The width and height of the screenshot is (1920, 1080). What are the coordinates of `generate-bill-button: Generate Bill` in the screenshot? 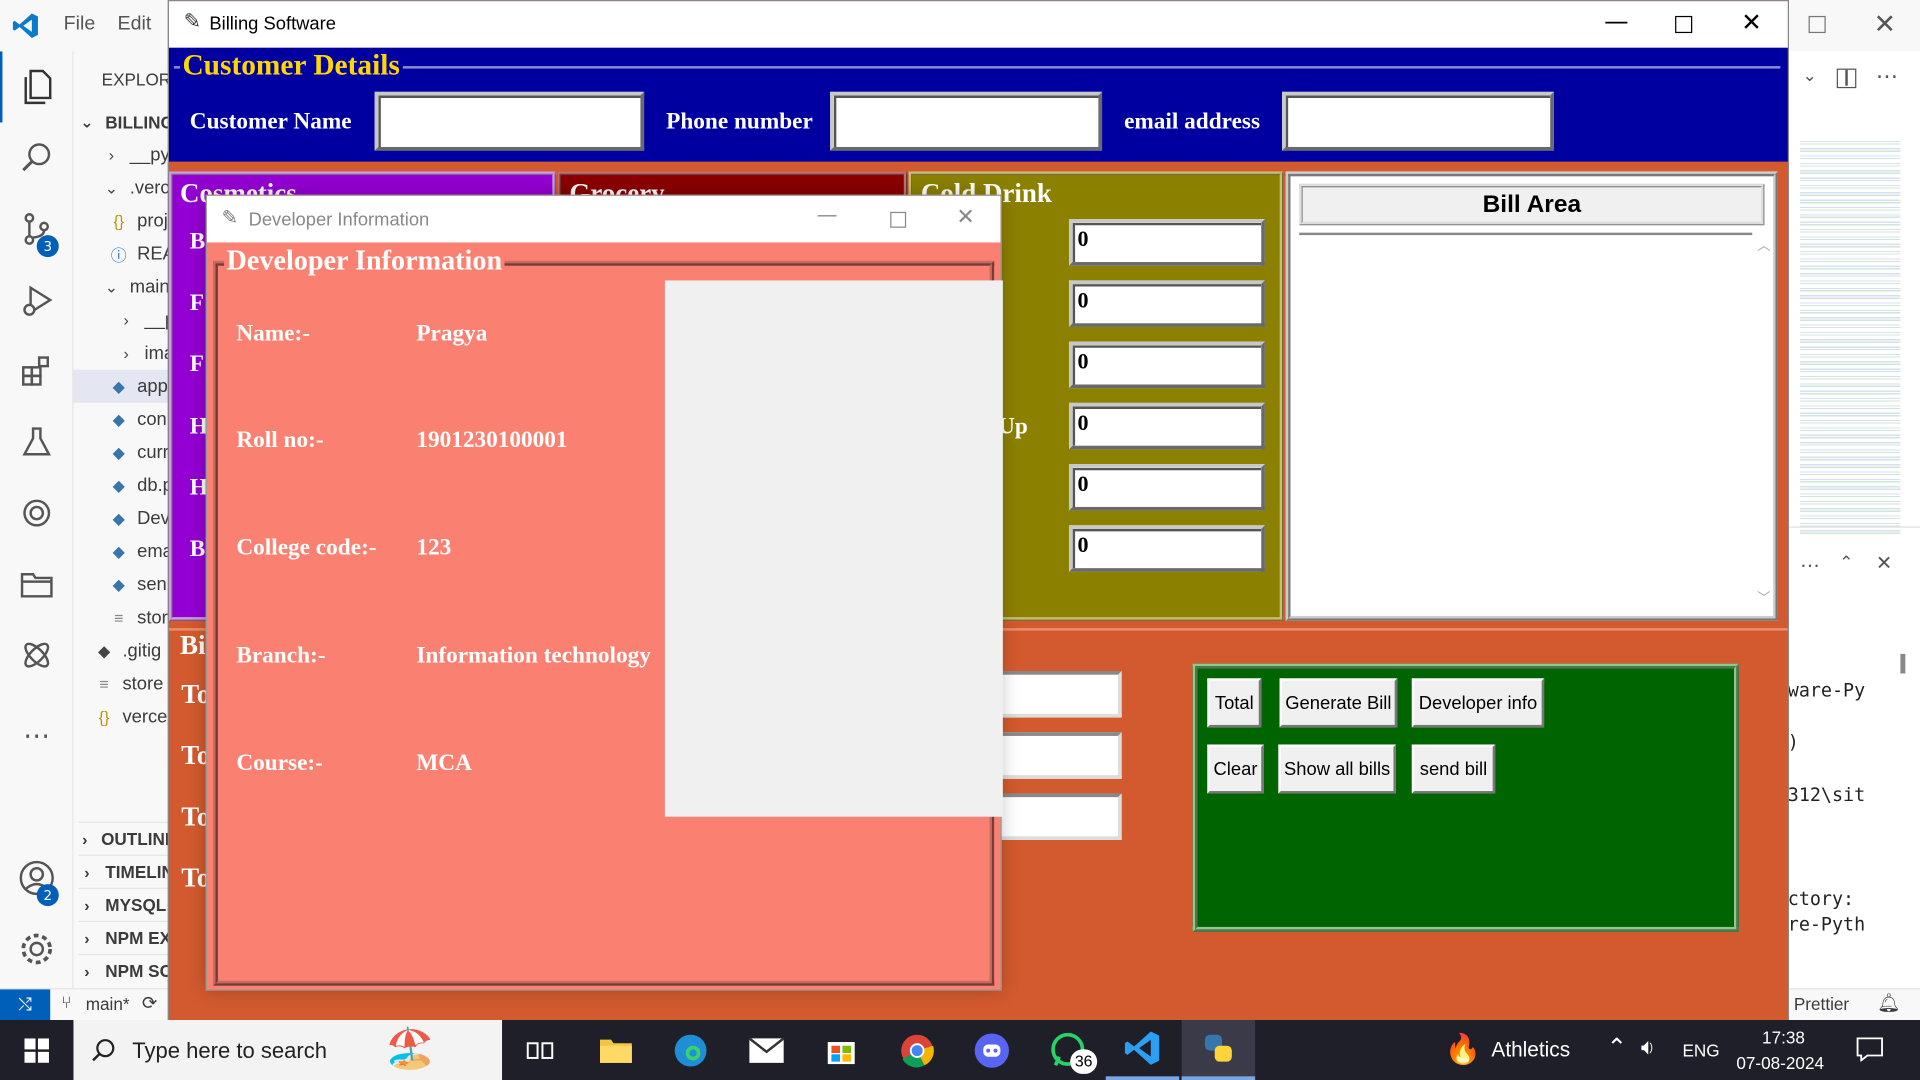 It's located at (1338, 703).